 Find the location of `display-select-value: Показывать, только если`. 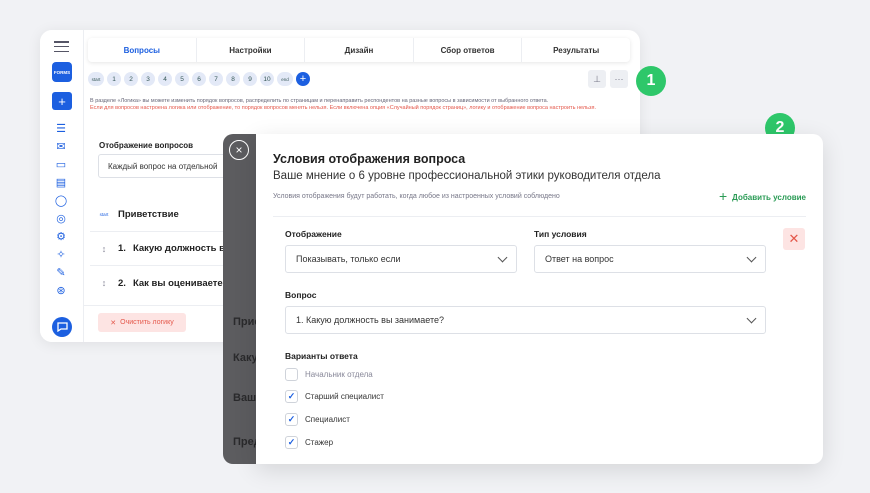

display-select-value: Показывать, только если is located at coordinates (348, 259).